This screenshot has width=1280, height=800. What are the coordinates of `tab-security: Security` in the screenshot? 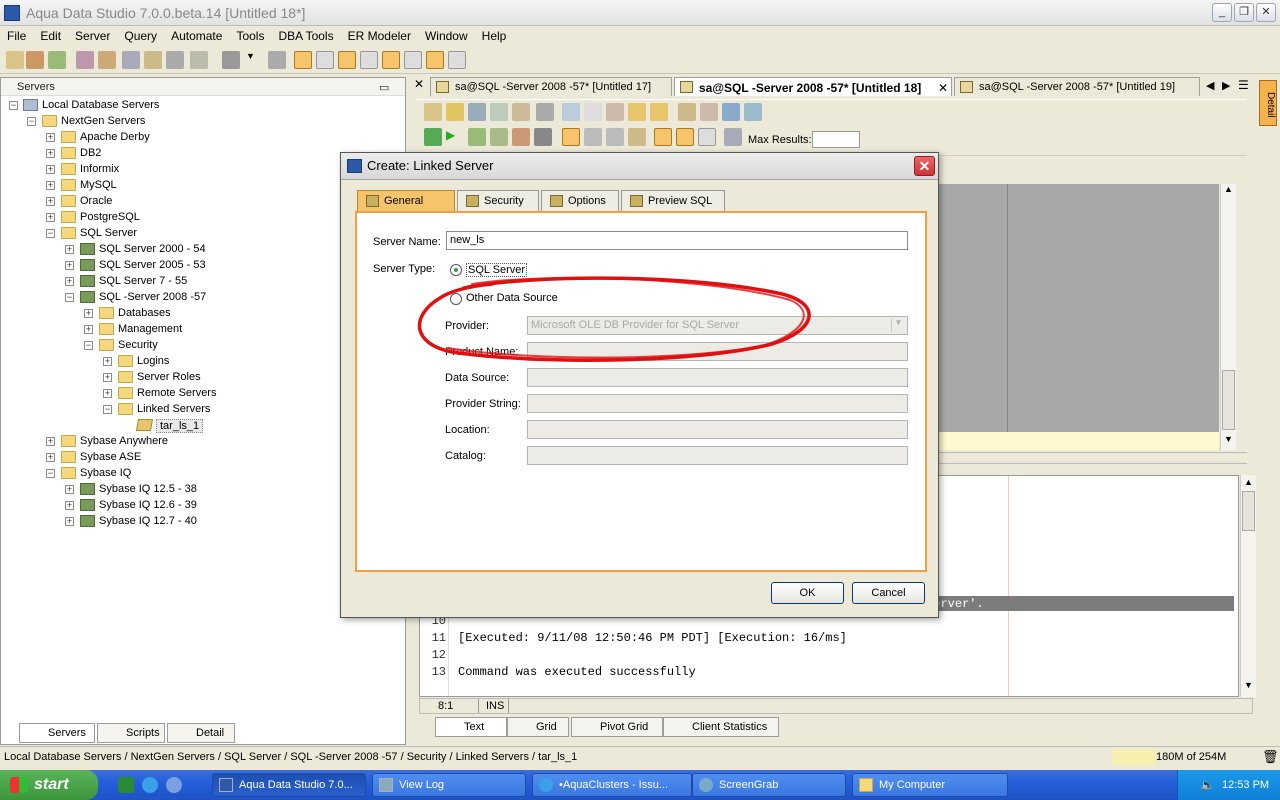 It's located at (498, 200).